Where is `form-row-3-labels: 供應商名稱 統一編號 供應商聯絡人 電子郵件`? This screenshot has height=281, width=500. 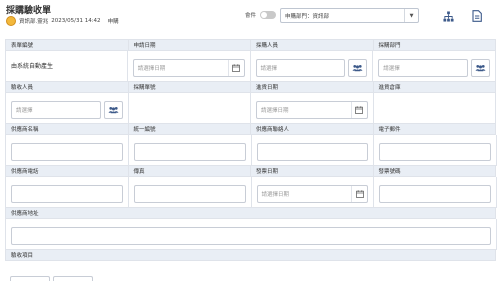
form-row-3-labels: 供應商名稱 統一編號 供應商聯絡人 電子郵件 is located at coordinates (251, 129).